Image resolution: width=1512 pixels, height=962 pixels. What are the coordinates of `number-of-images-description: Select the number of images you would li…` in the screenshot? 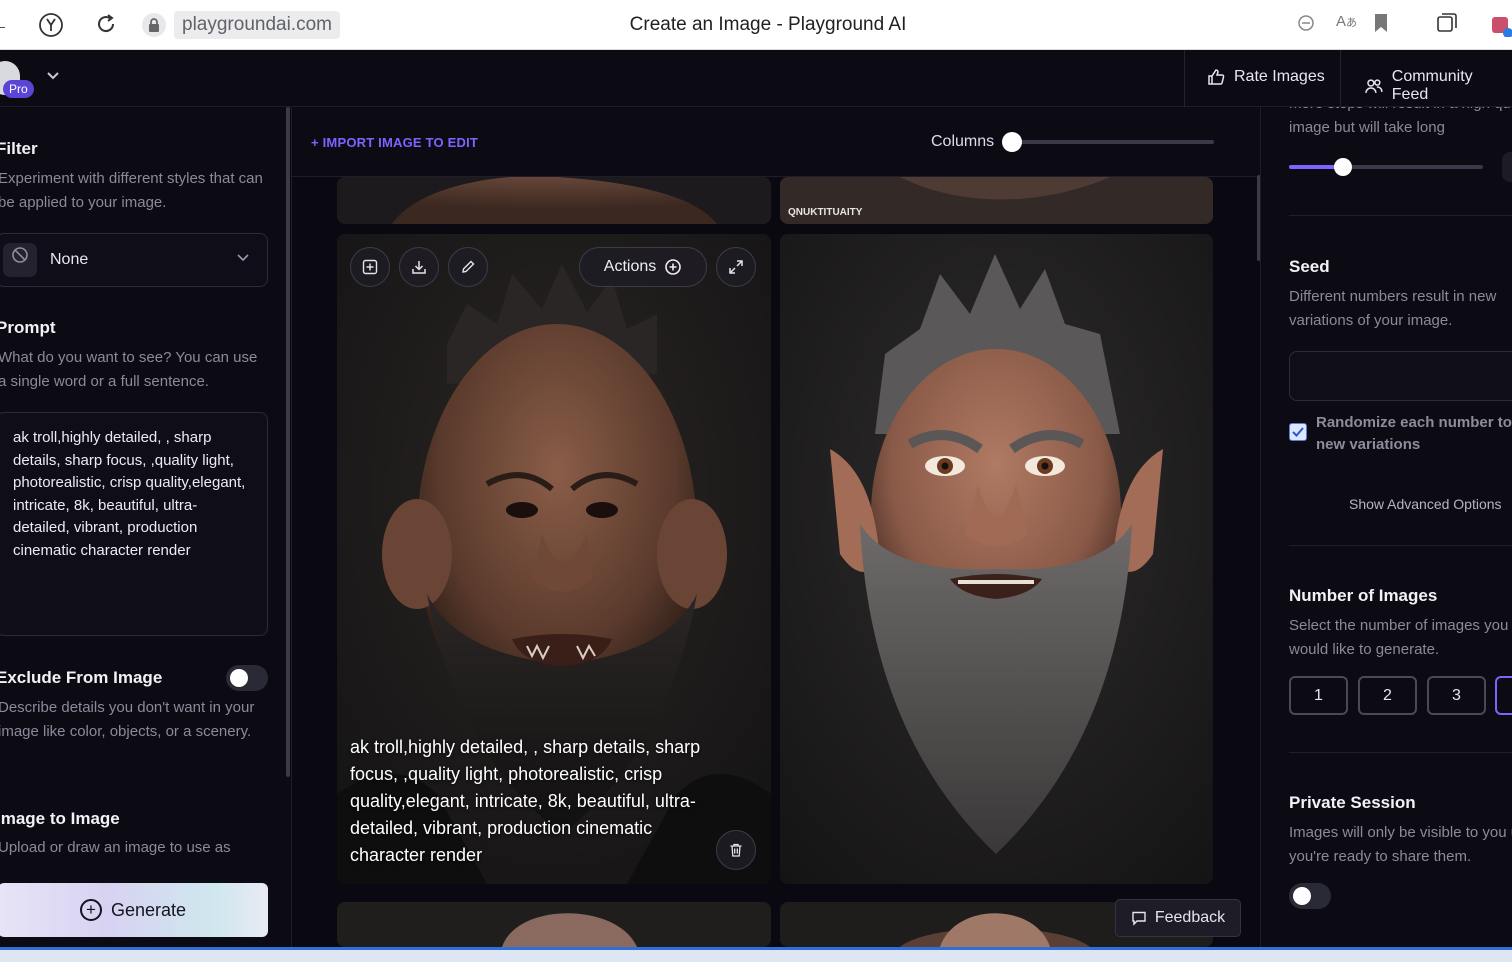 It's located at (1399, 637).